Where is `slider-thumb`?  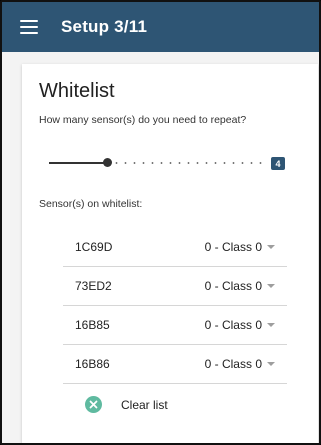
slider-thumb is located at coordinates (108, 162).